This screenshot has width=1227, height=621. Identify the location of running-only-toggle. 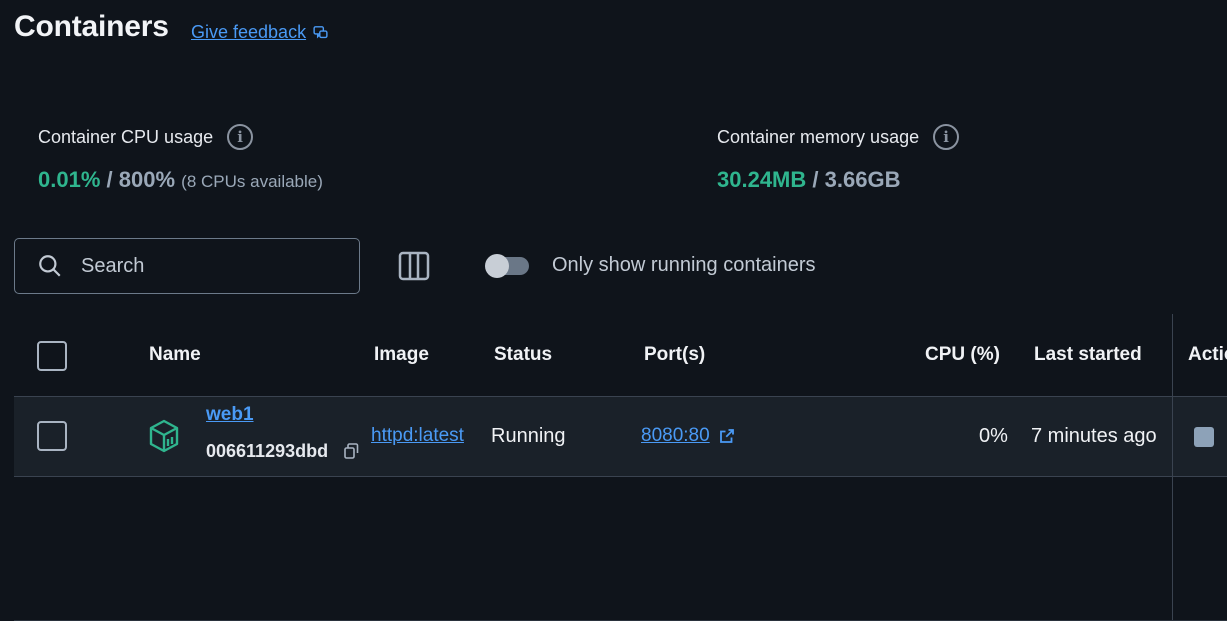
(507, 266).